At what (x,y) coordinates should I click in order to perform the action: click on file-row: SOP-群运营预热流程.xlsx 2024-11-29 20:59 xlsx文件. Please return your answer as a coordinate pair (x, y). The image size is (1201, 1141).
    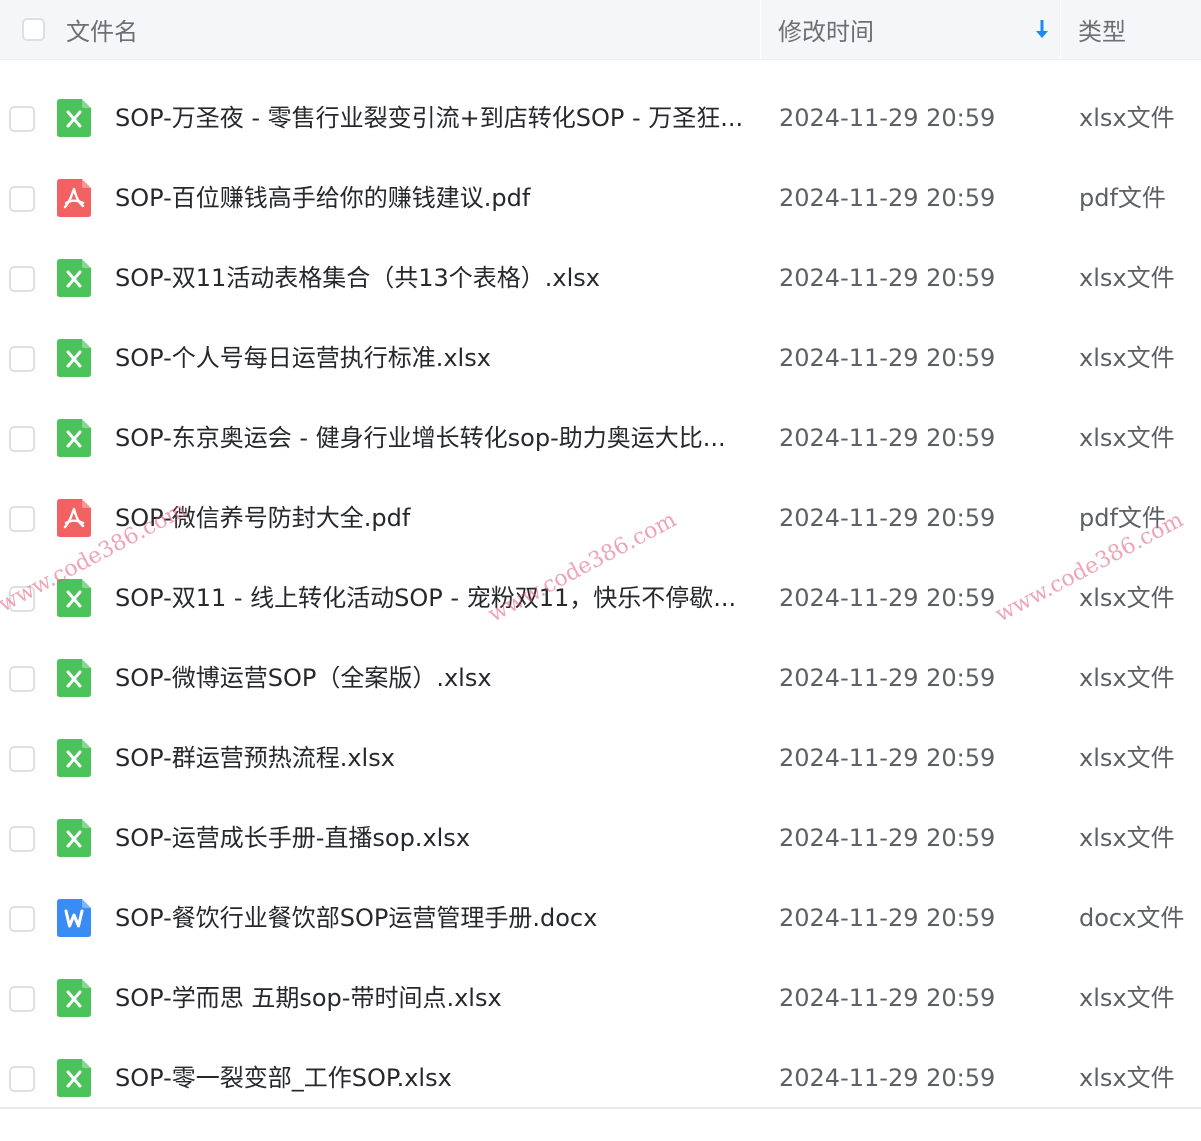
    Looking at the image, I should click on (600, 758).